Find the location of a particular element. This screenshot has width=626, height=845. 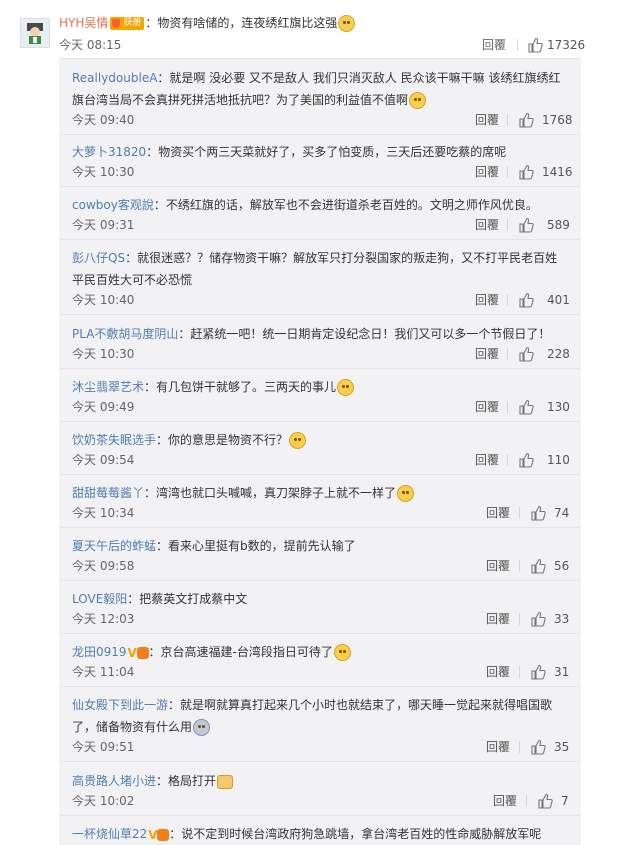

reply-meta: 今天 09:58 回覆 56 is located at coordinates (320, 566).